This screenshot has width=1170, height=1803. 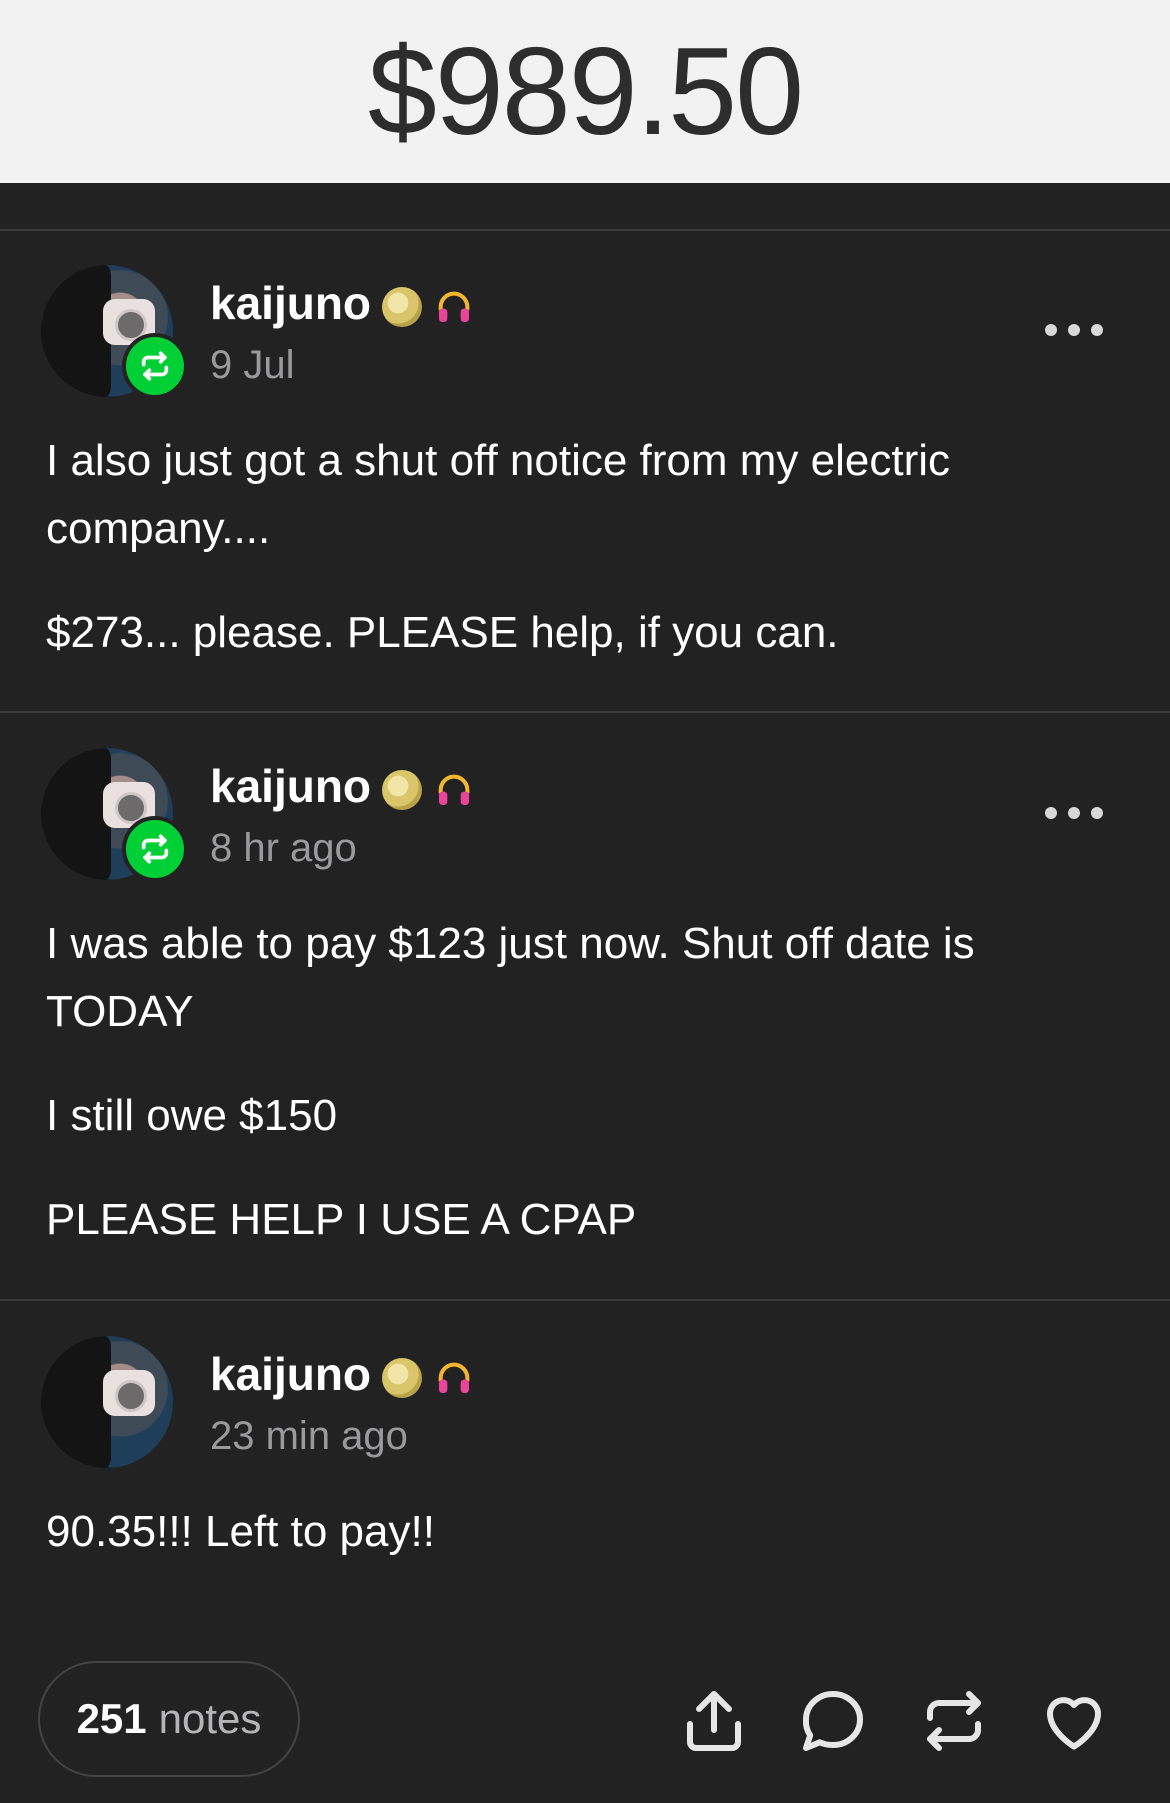 I want to click on share-icon, so click(x=714, y=1721).